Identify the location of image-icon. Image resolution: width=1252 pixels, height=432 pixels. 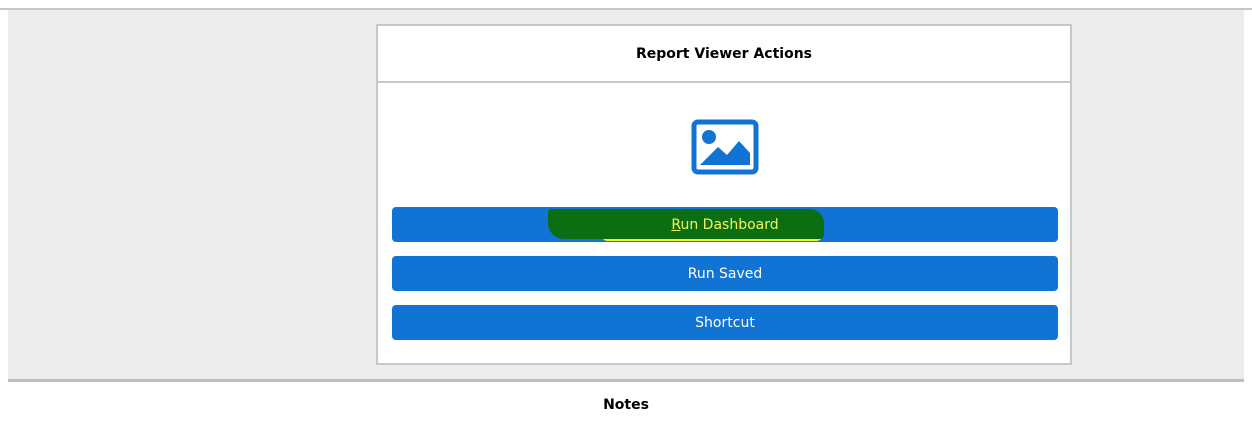
(725, 147).